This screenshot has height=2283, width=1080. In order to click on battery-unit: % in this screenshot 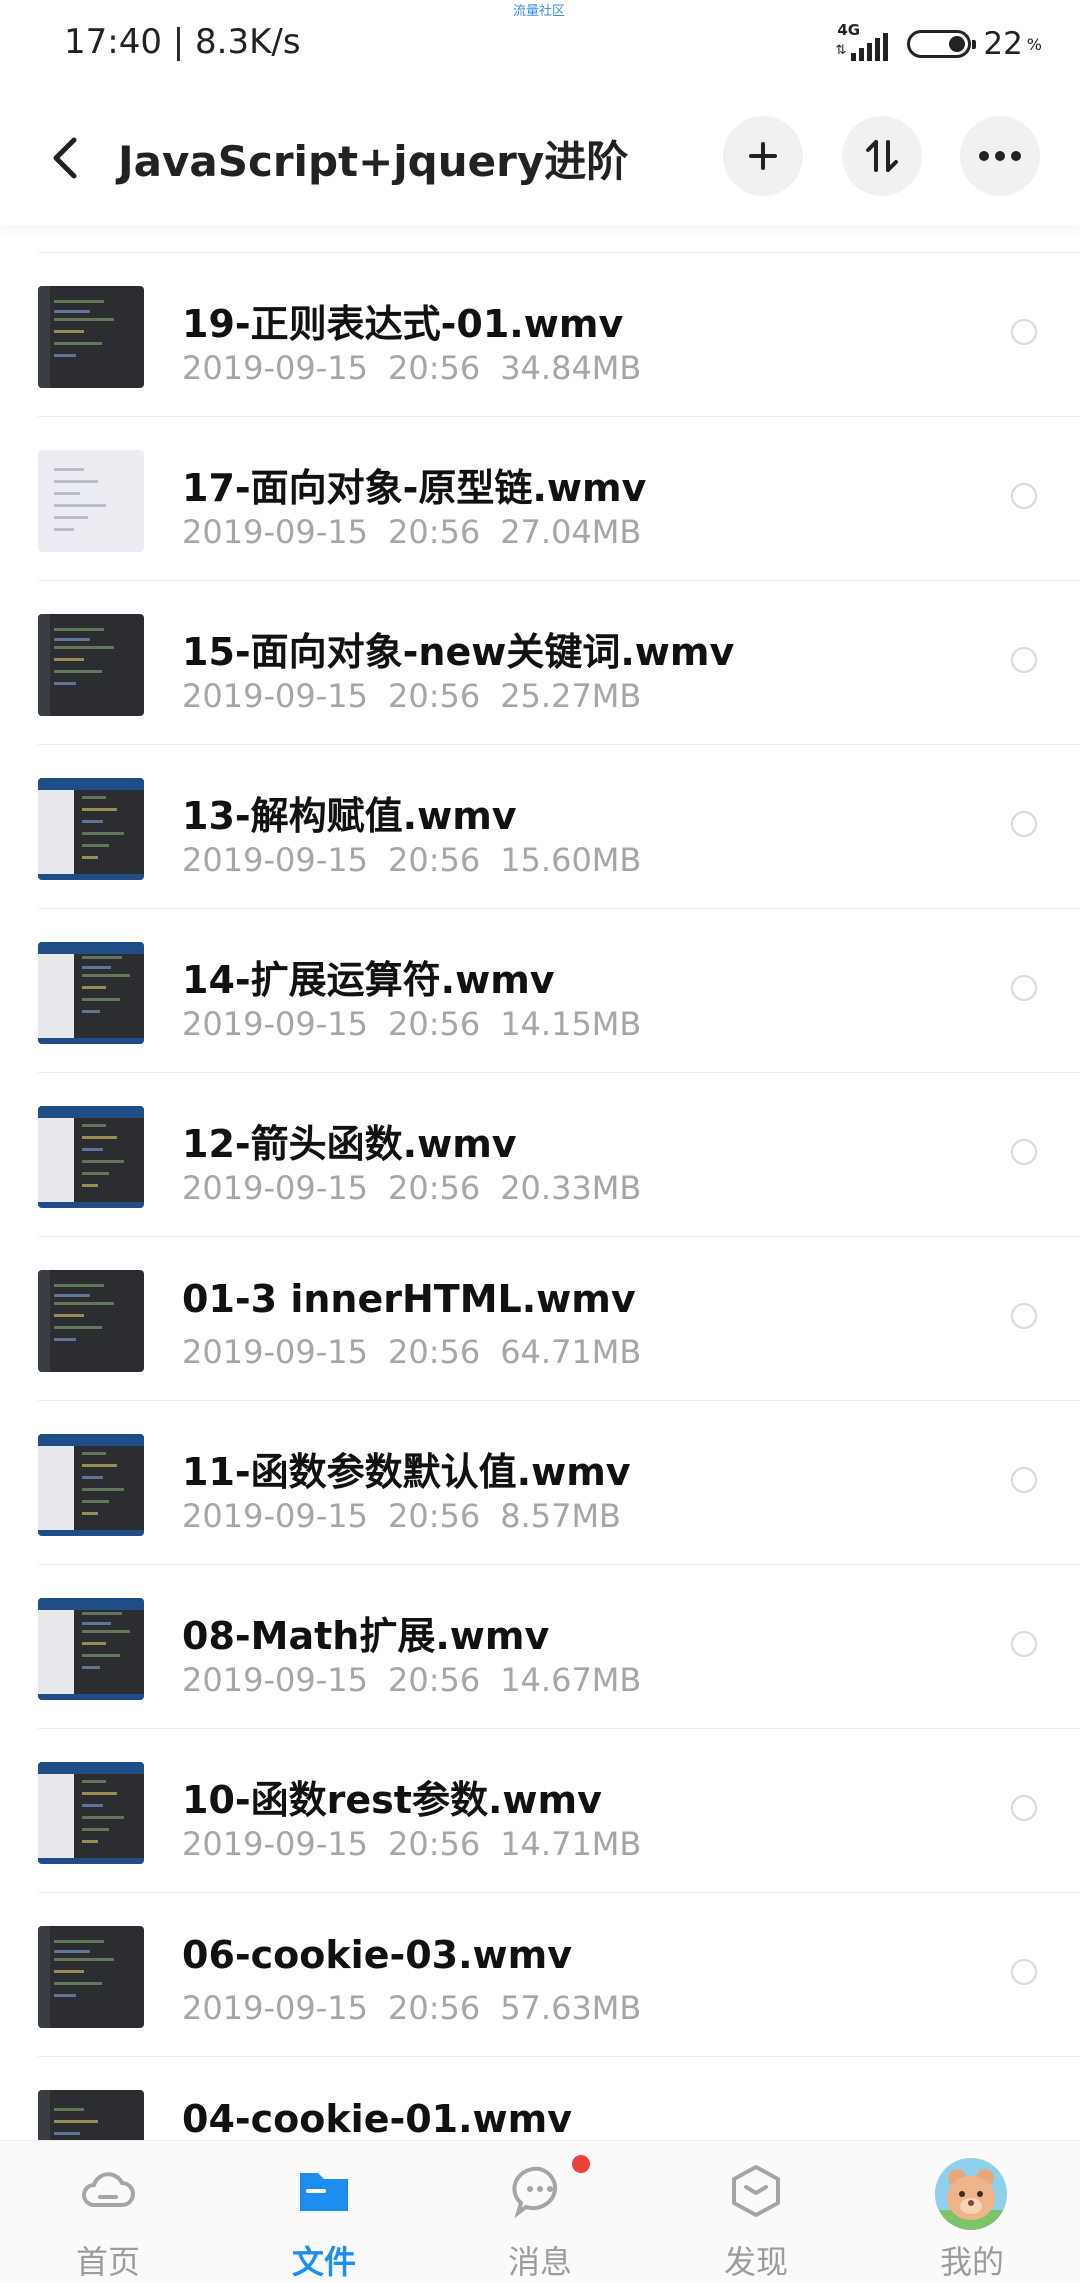, I will do `click(1034, 44)`.